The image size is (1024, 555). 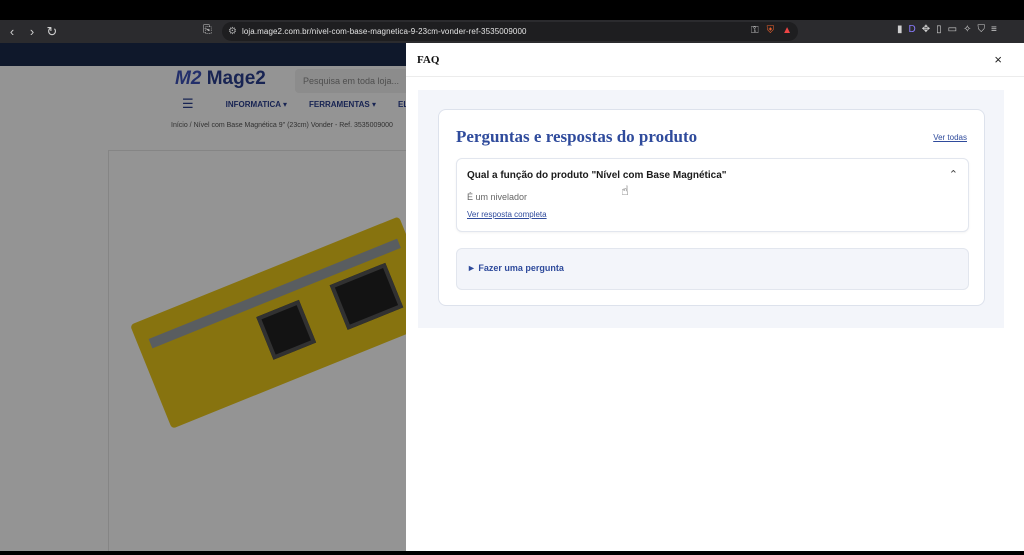 I want to click on extension-d-icon: D, so click(x=912, y=29).